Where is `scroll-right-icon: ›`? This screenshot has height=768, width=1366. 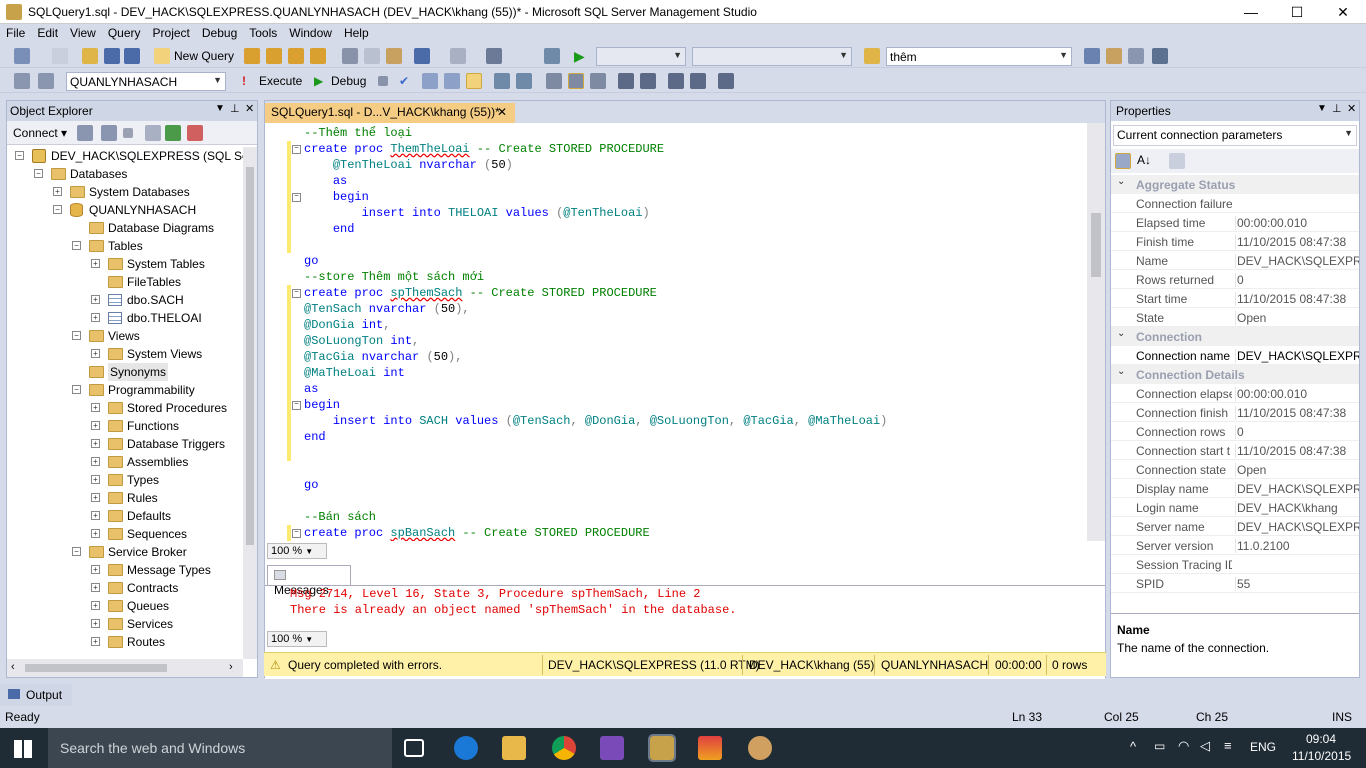
scroll-right-icon: › is located at coordinates (231, 667).